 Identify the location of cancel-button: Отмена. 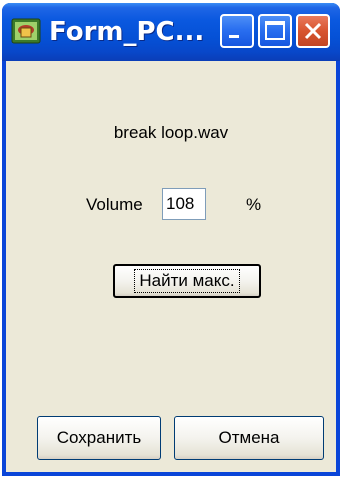
(249, 438).